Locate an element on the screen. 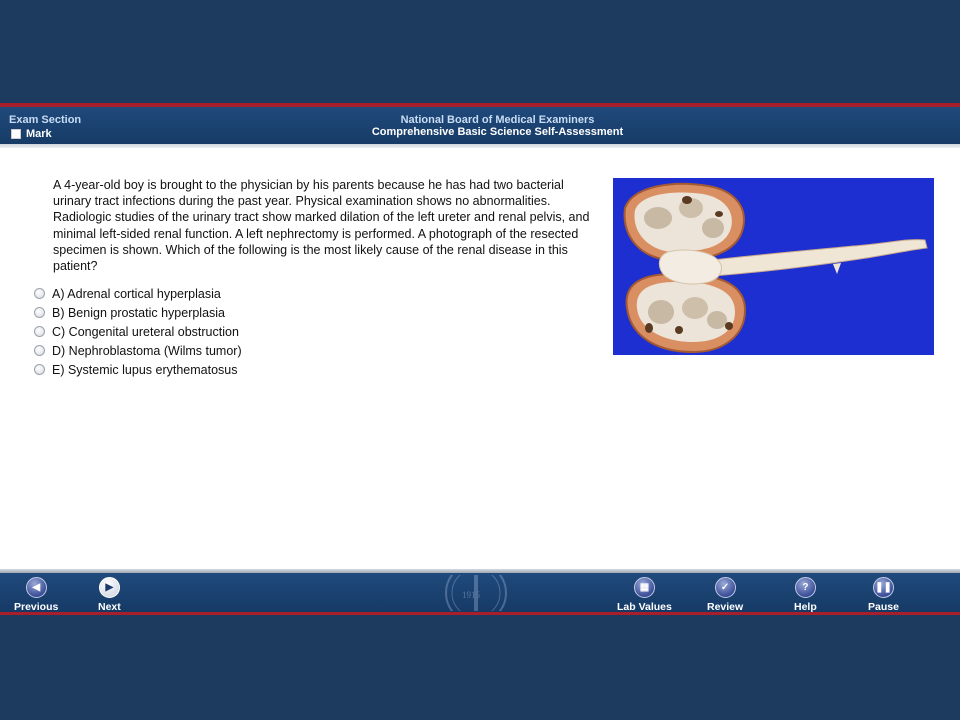 The height and width of the screenshot is (720, 960). previous-button: ◀ Previous is located at coordinates (36, 595).